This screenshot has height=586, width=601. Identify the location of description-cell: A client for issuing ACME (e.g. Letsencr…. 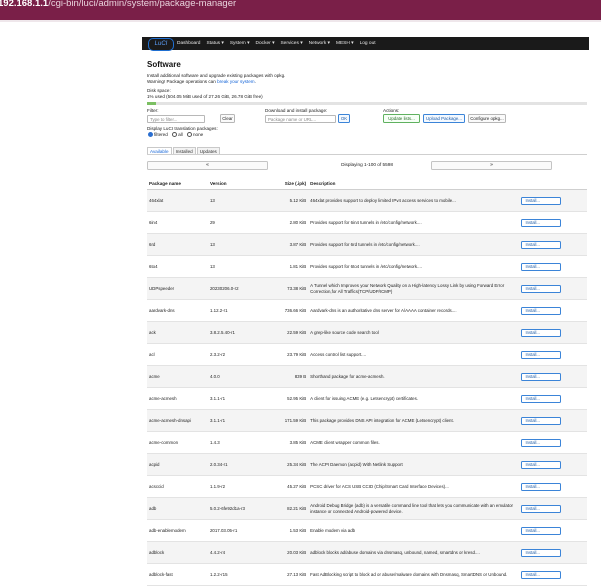
(414, 398).